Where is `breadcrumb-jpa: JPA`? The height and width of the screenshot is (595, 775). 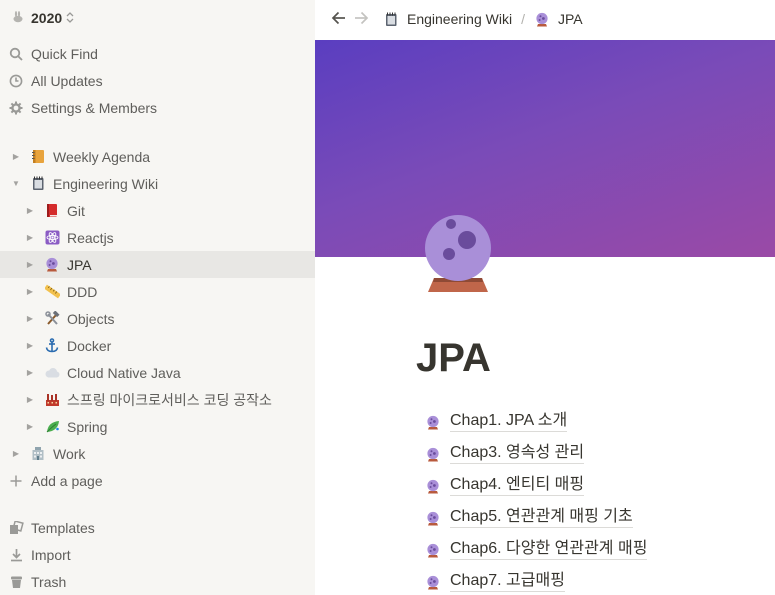
breadcrumb-jpa: JPA is located at coordinates (558, 19).